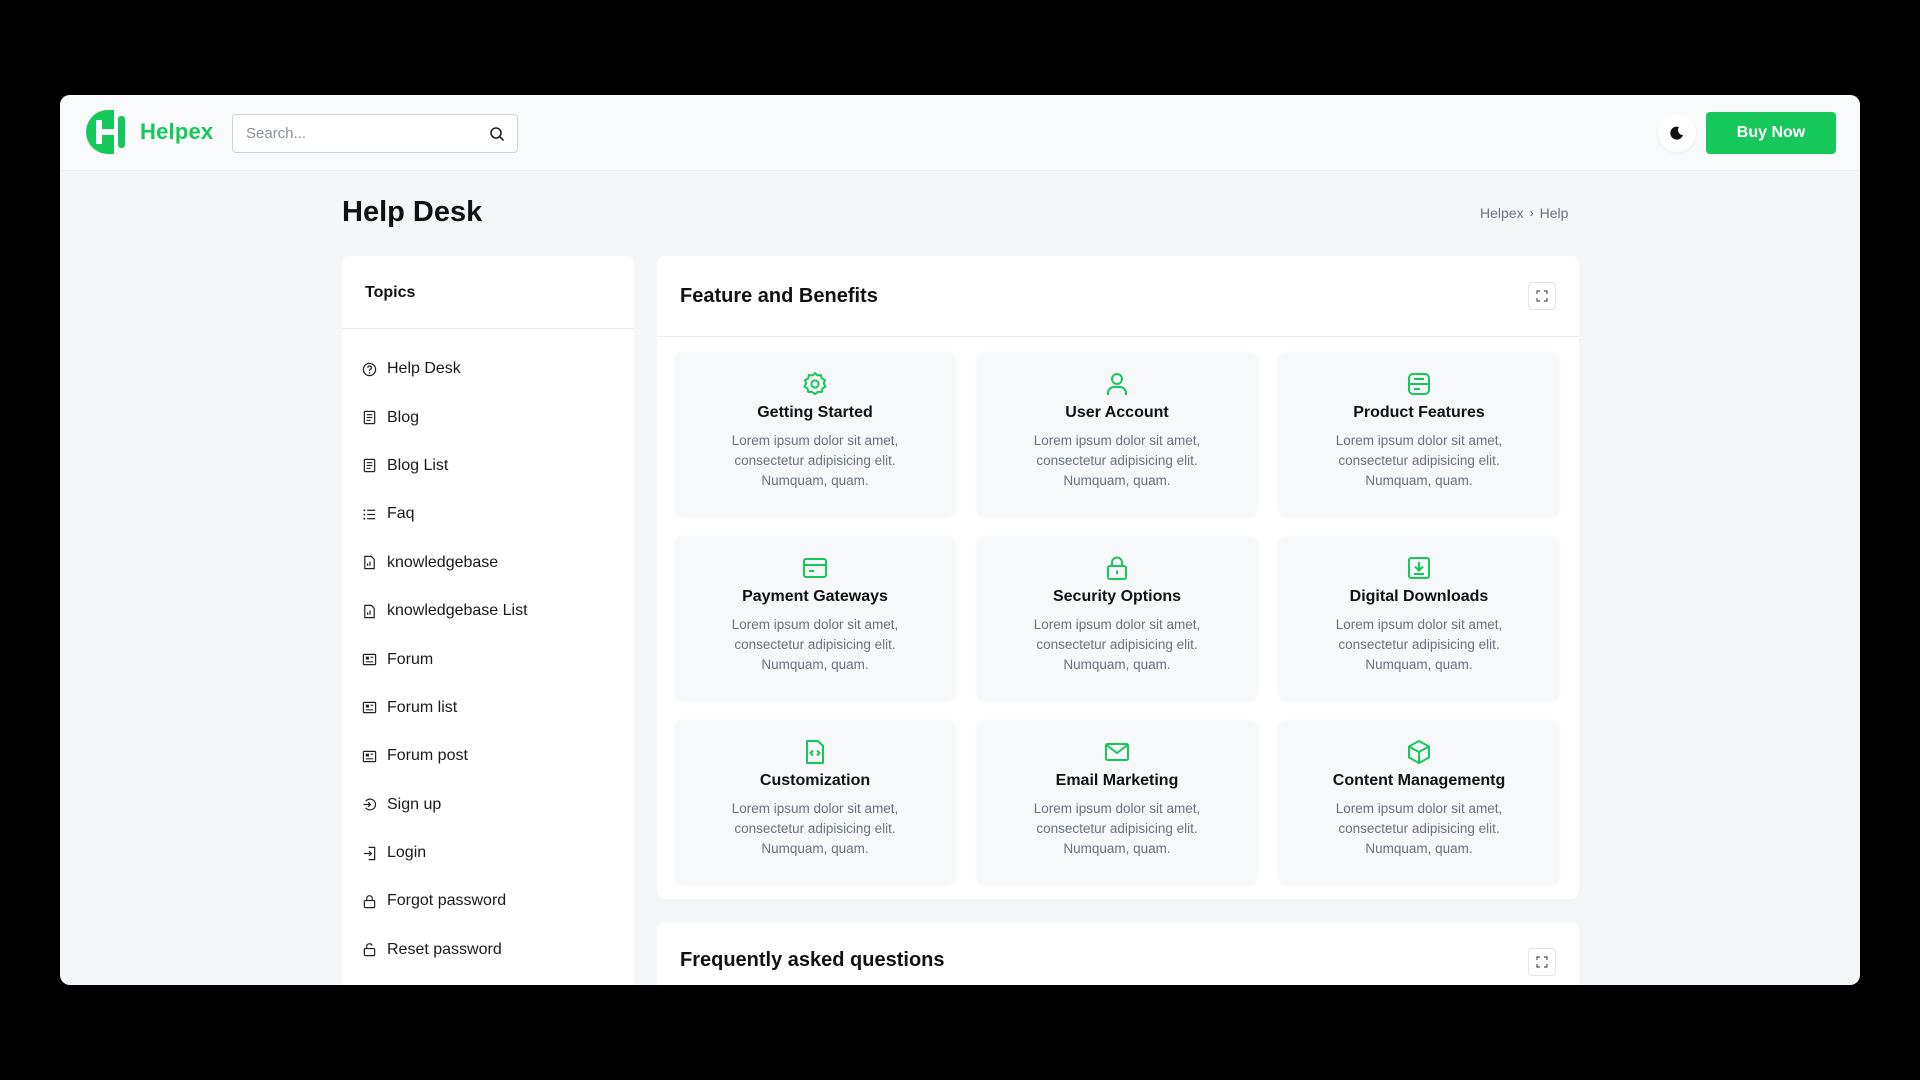 The height and width of the screenshot is (1080, 1920). What do you see at coordinates (1771, 133) in the screenshot?
I see `buy-now-button: Buy Now` at bounding box center [1771, 133].